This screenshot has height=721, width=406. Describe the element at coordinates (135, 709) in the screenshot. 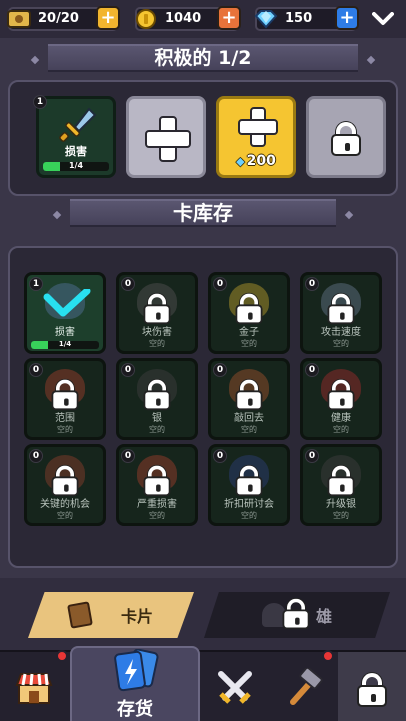

I see `nav-inventory-label: 存货` at that location.